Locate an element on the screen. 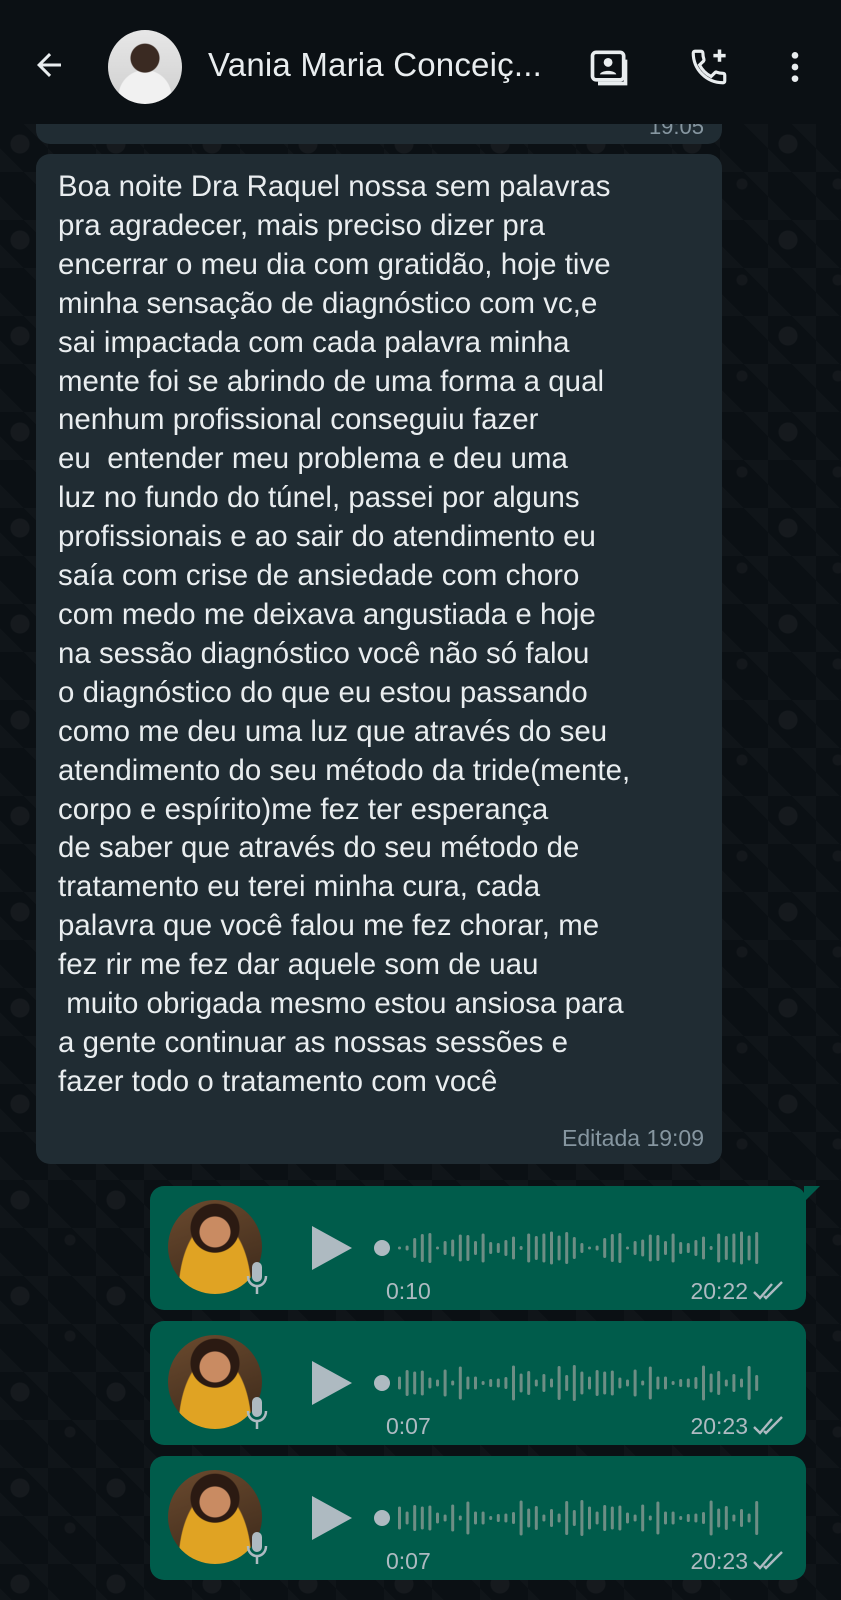 The height and width of the screenshot is (1600, 841). more-options-button is located at coordinates (795, 67).